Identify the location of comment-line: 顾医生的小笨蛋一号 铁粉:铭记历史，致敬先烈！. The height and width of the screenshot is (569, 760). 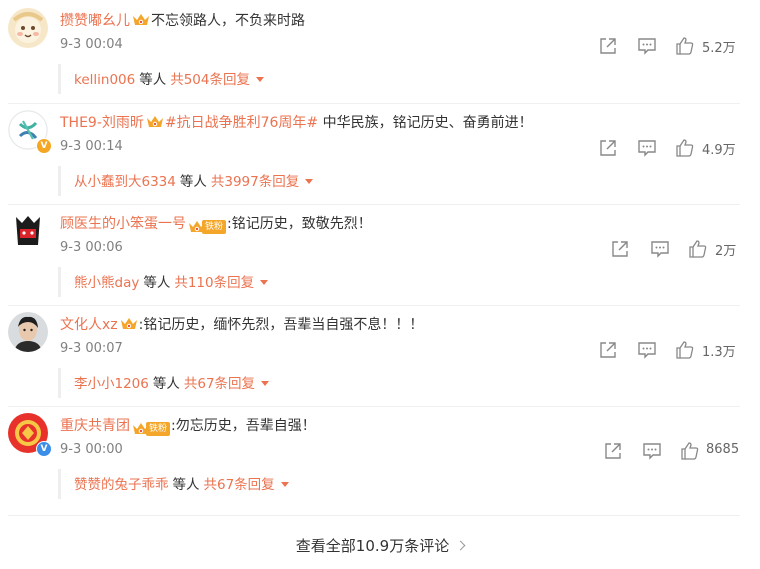
(216, 224).